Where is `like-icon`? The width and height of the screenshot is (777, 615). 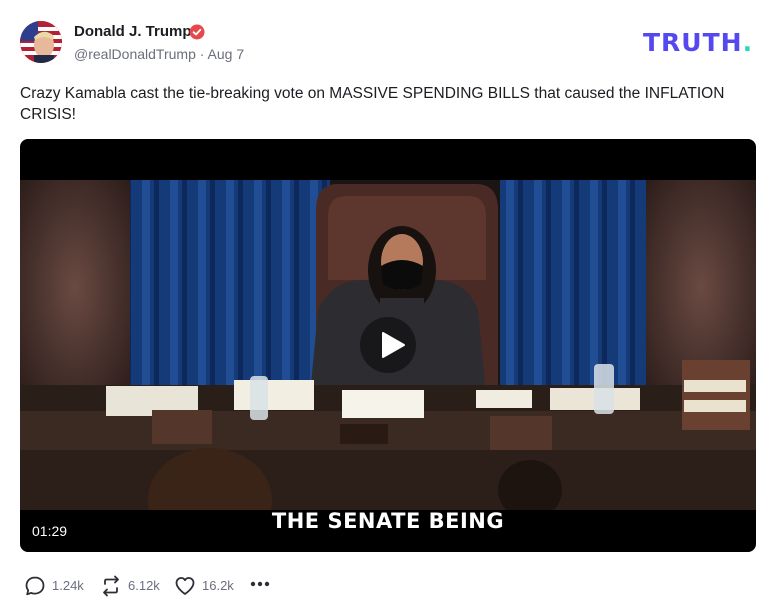
like-icon is located at coordinates (185, 586).